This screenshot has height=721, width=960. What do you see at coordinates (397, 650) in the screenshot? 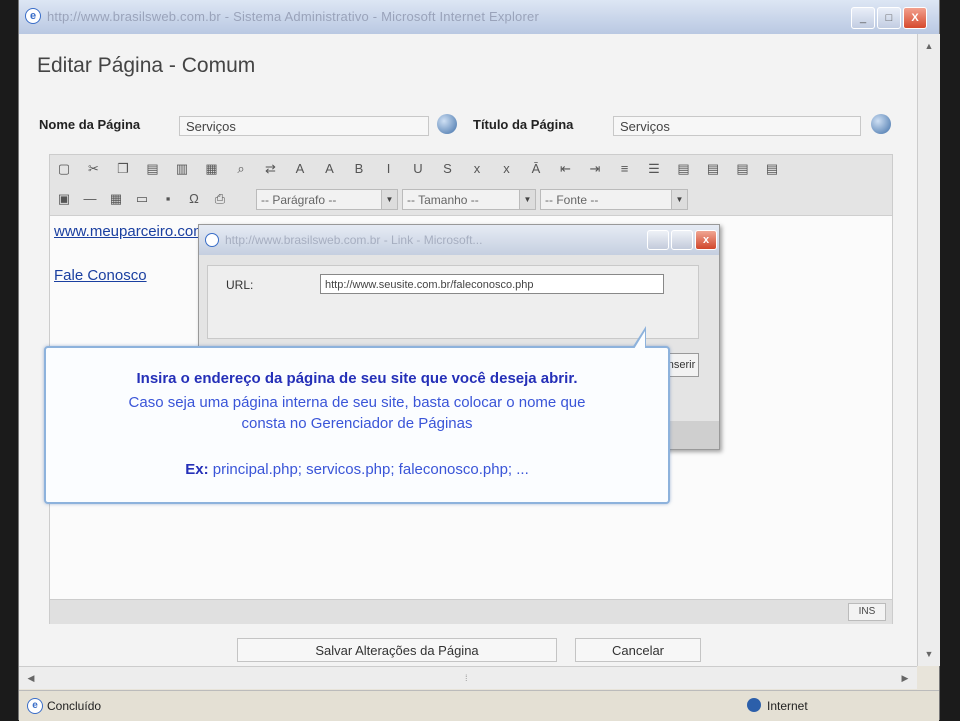
I see `save-page-button: Salvar Alterações da Página` at bounding box center [397, 650].